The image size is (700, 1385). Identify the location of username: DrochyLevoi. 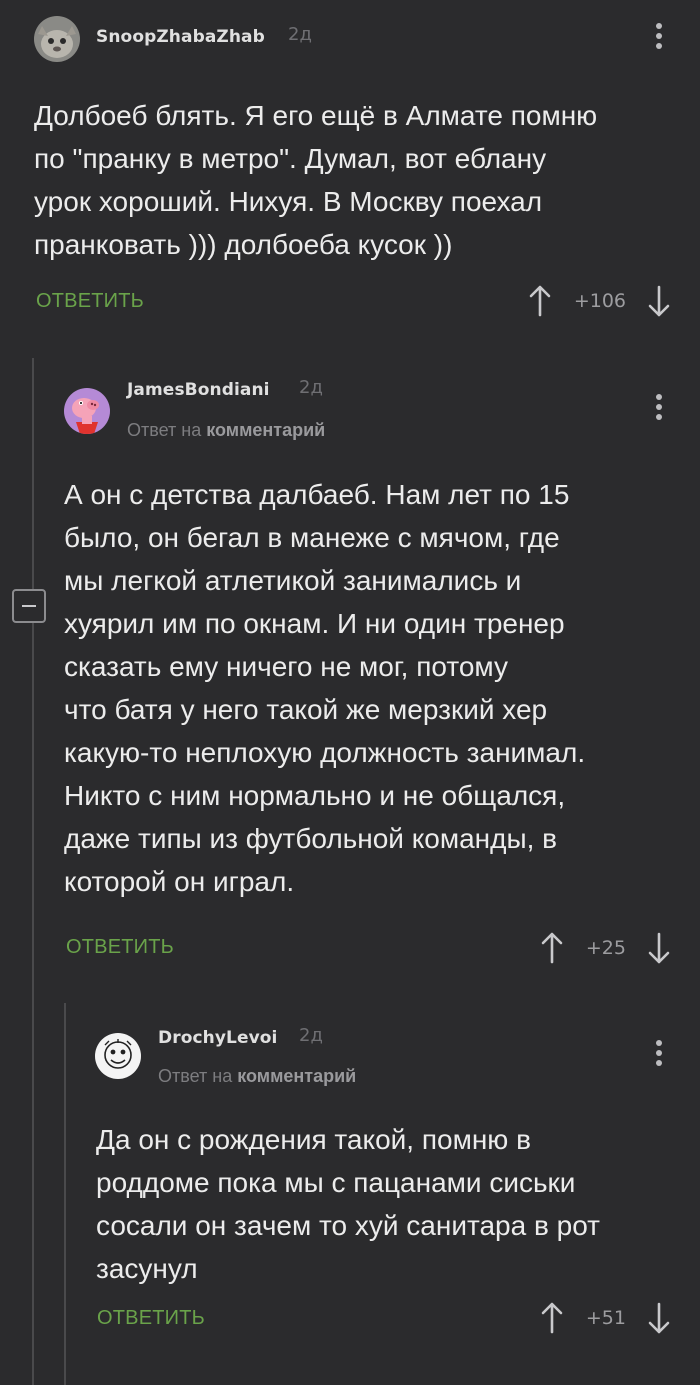
(218, 1038).